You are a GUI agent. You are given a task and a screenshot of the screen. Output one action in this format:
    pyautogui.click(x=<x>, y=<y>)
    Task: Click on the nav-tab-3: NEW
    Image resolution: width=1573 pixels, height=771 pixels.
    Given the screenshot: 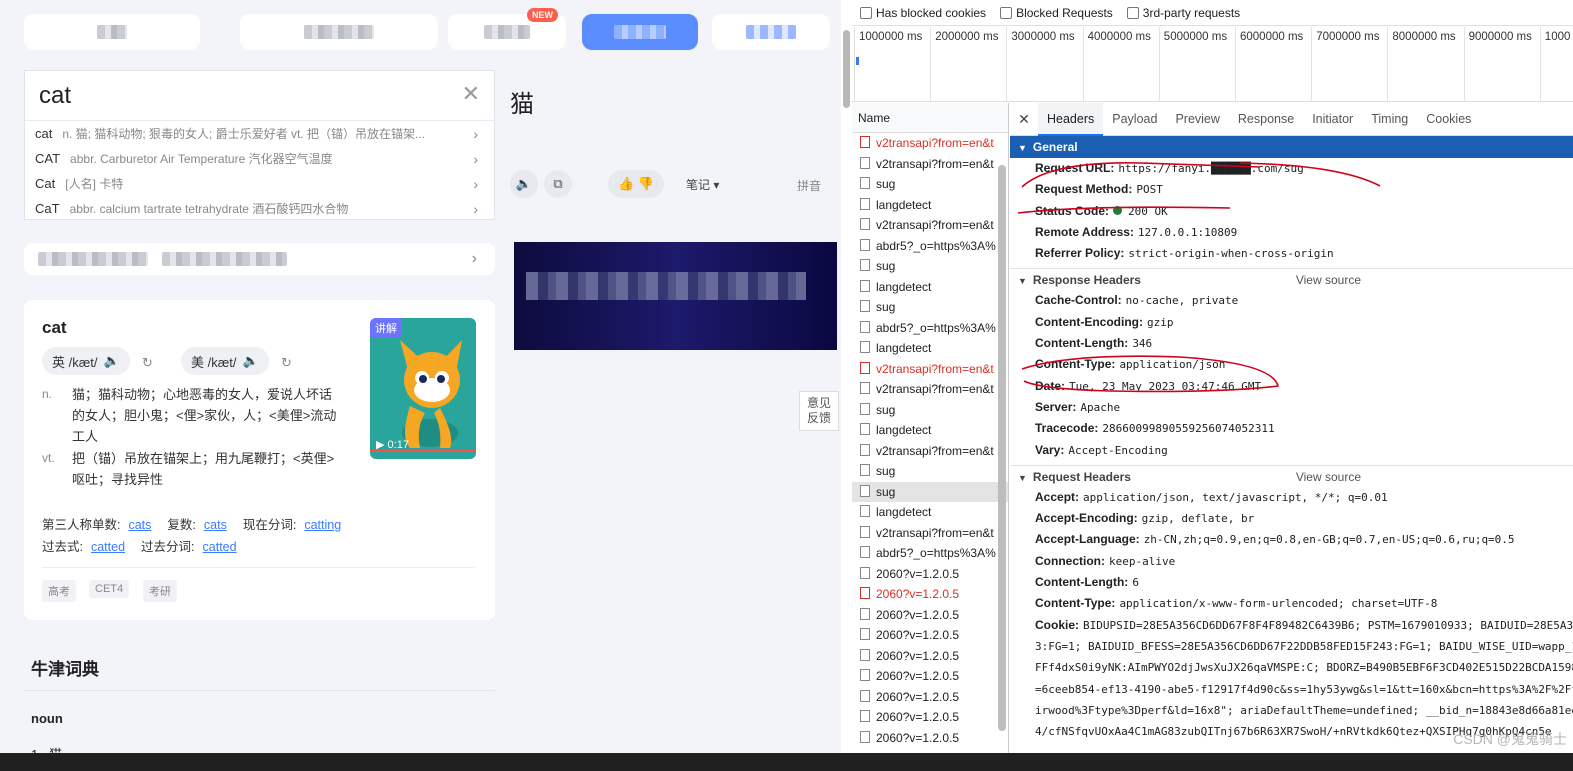 What is the action you would take?
    pyautogui.click(x=507, y=29)
    